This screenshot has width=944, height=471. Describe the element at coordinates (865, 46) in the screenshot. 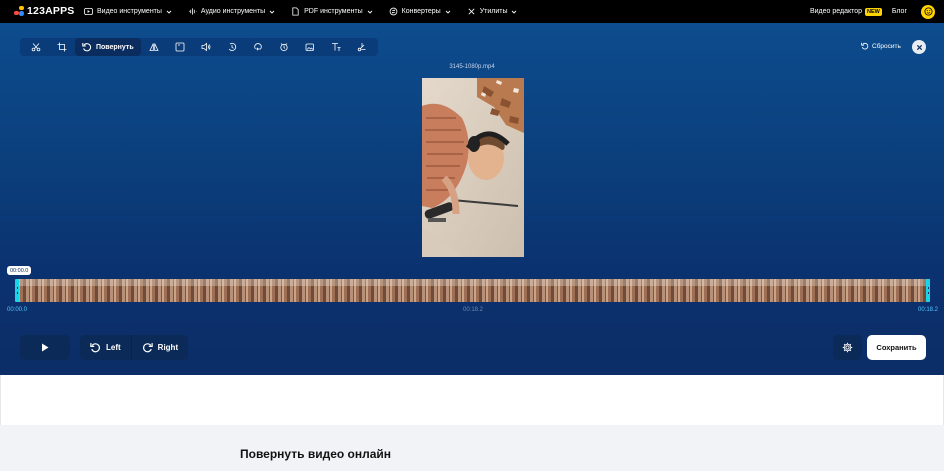

I see `undo-icon` at that location.